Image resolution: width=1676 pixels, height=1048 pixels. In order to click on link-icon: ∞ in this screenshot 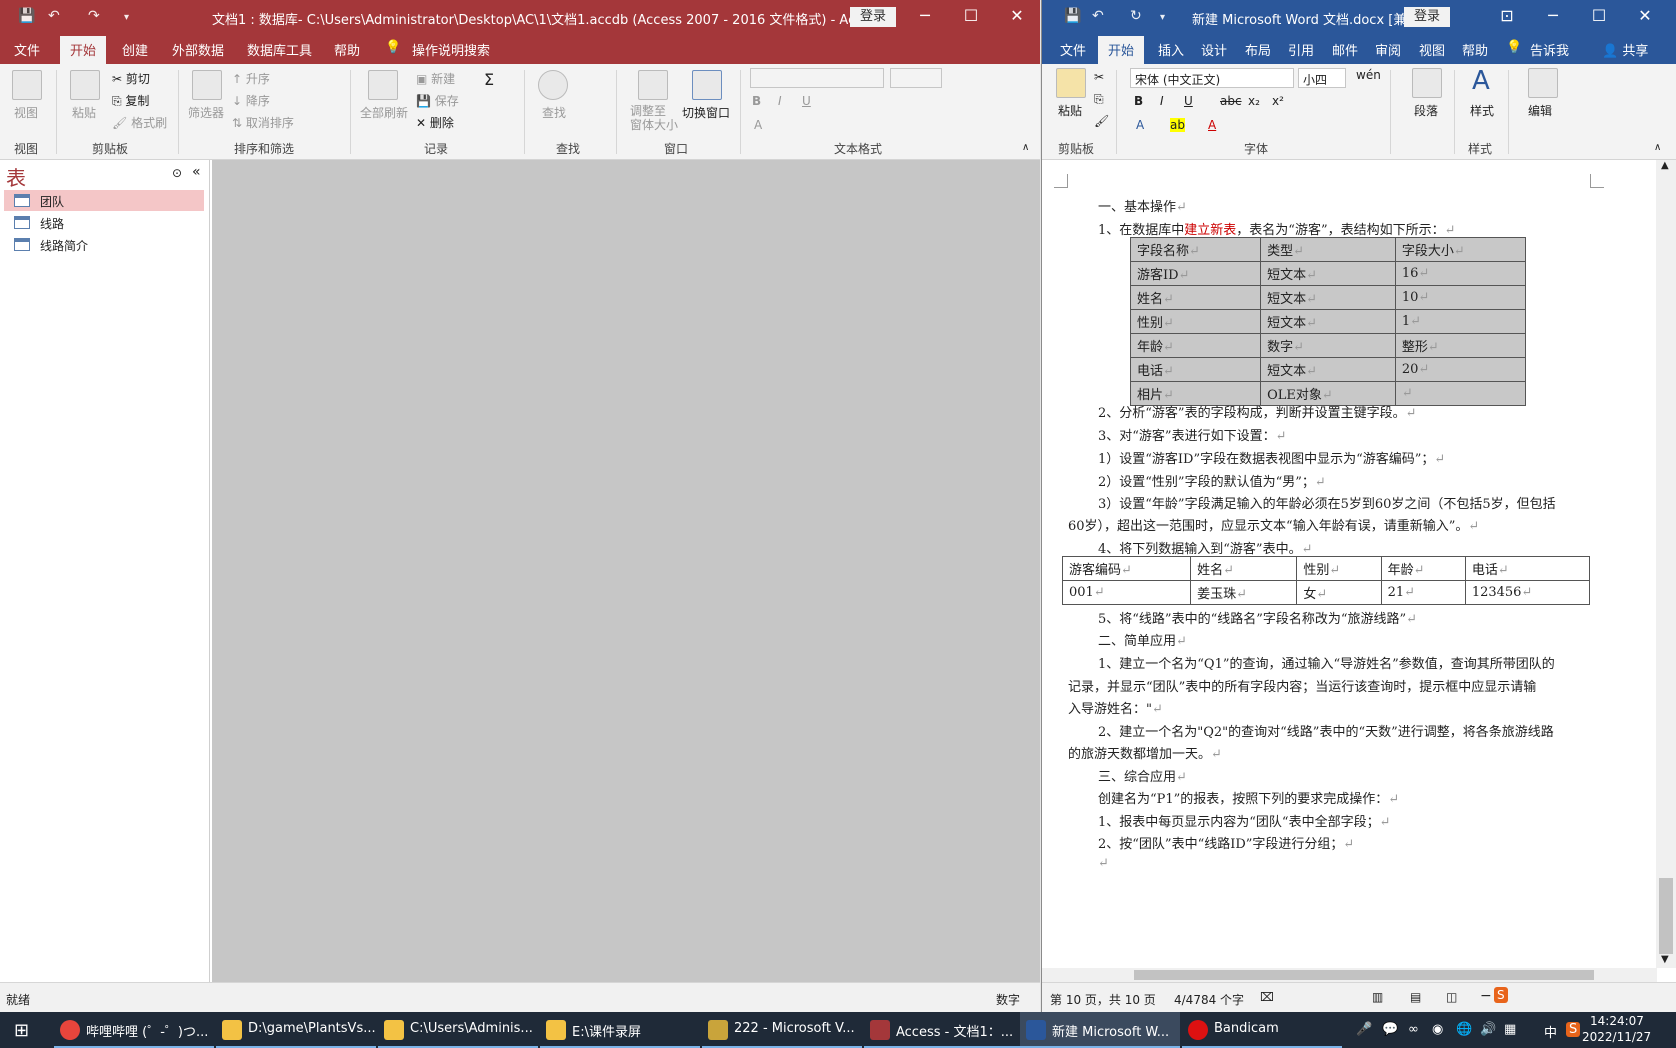, I will do `click(1413, 1029)`.